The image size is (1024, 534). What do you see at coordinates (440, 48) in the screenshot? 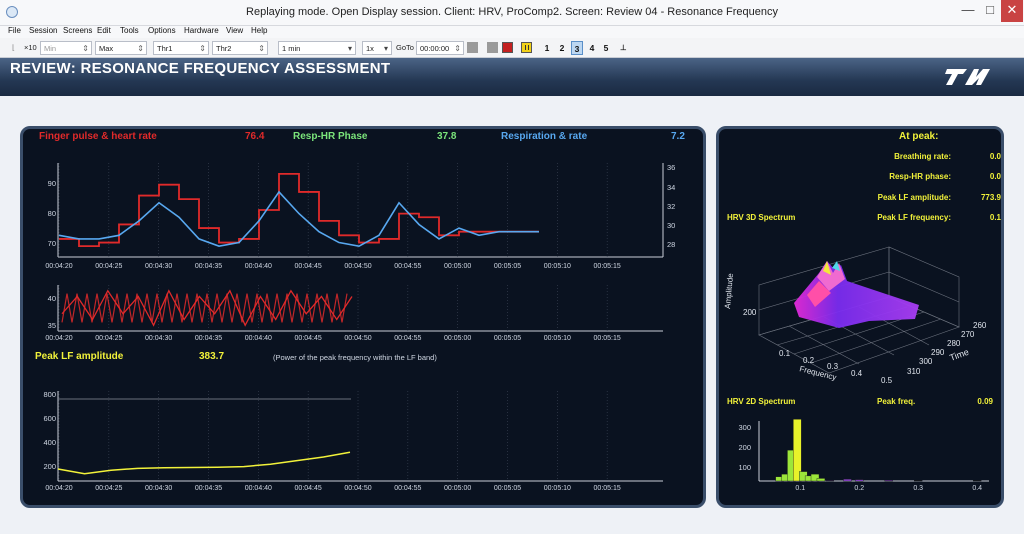
I see `goto-time-field: 00:00:00` at bounding box center [440, 48].